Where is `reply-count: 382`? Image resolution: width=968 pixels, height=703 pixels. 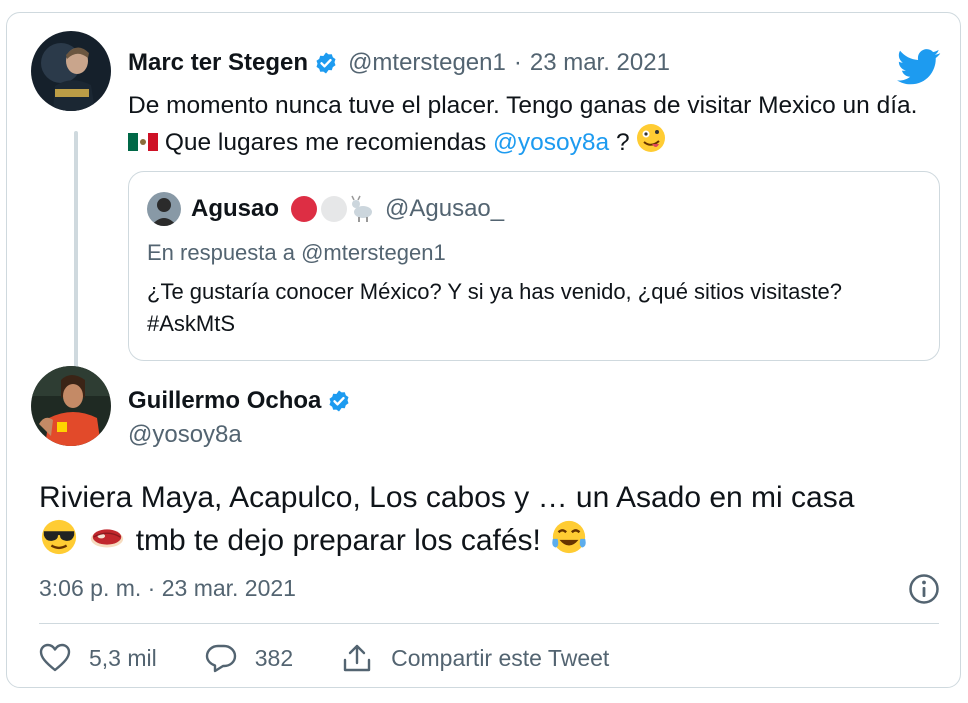
reply-count: 382 is located at coordinates (274, 657).